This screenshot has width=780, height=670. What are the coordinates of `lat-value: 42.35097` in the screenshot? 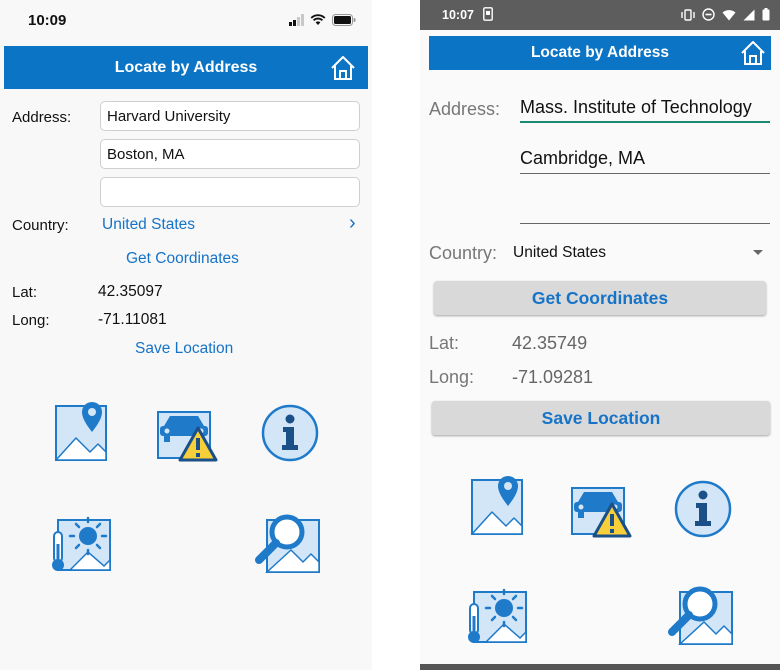 It's located at (130, 291).